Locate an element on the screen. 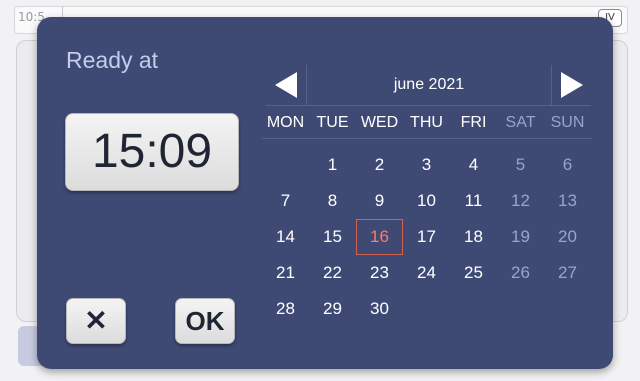 This screenshot has width=640, height=381. calendar-day-10: 10 is located at coordinates (426, 201).